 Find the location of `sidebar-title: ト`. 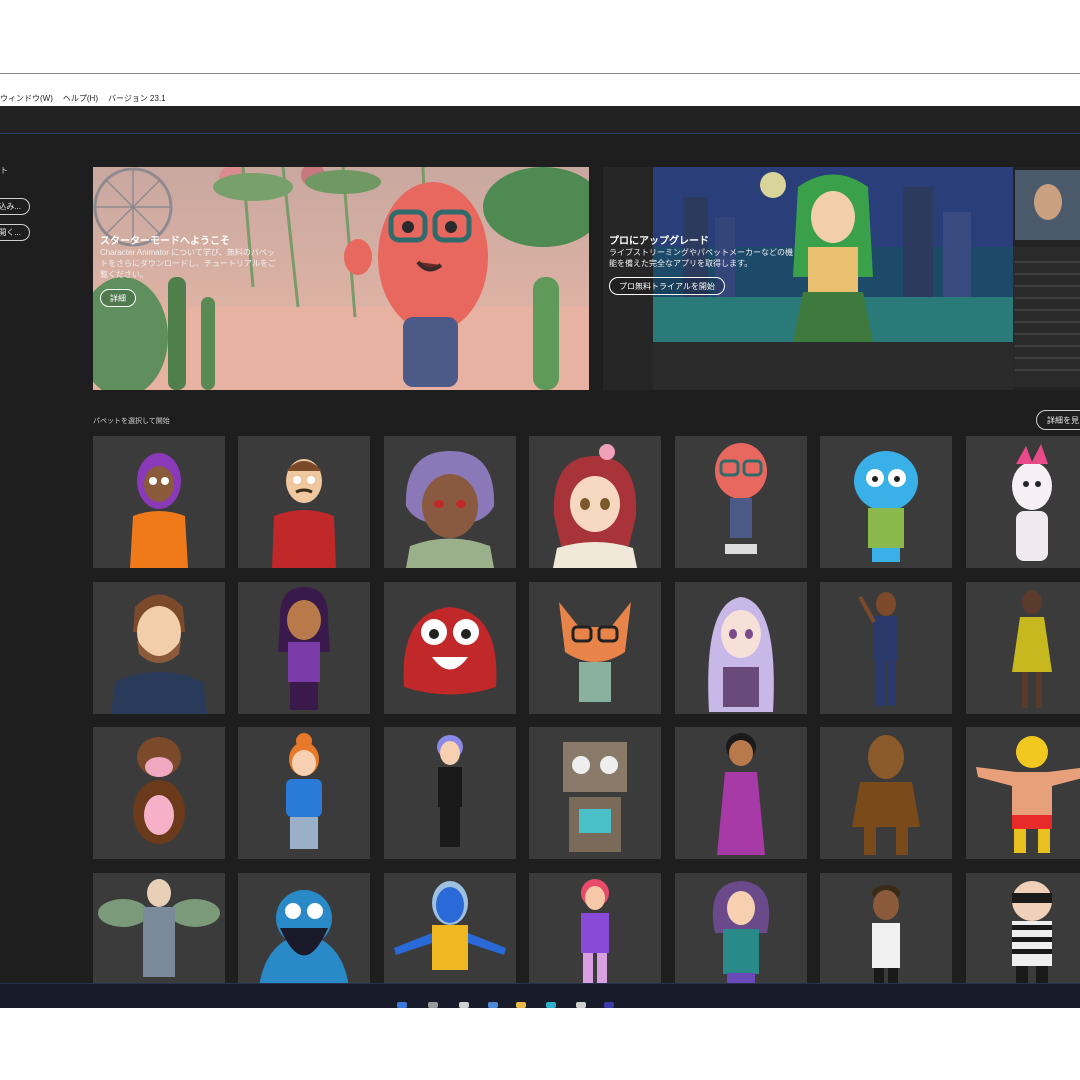

sidebar-title: ト is located at coordinates (4, 170).